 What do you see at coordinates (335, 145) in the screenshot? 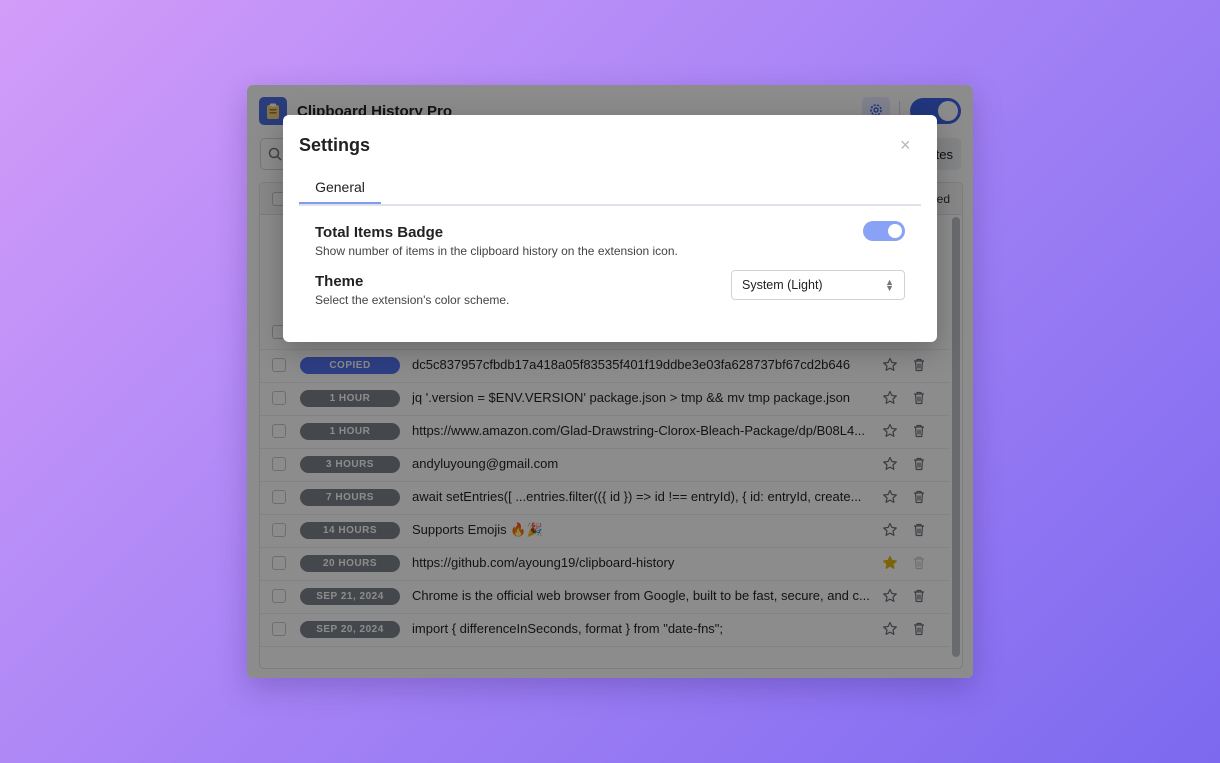
I see `modal-title: Settings` at bounding box center [335, 145].